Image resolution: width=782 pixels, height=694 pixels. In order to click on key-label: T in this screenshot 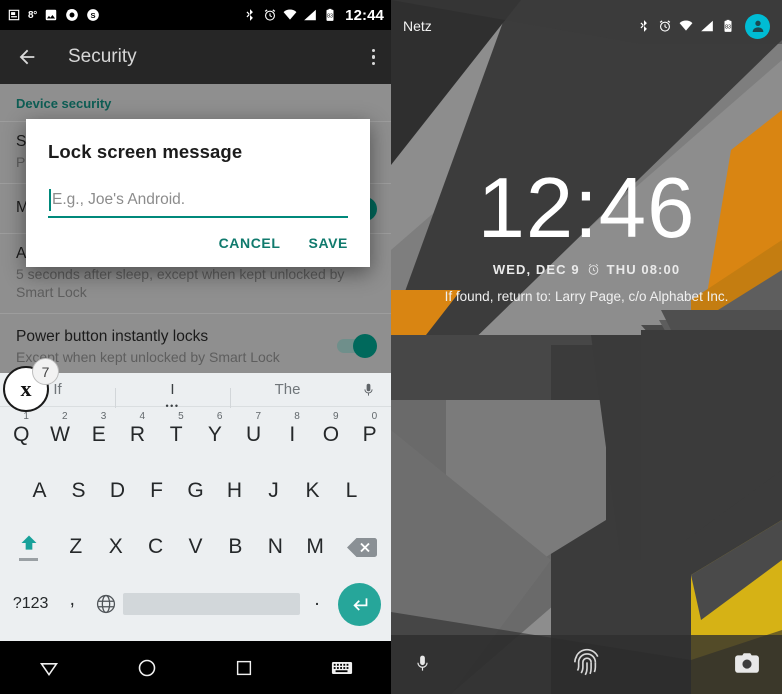, I will do `click(176, 434)`.